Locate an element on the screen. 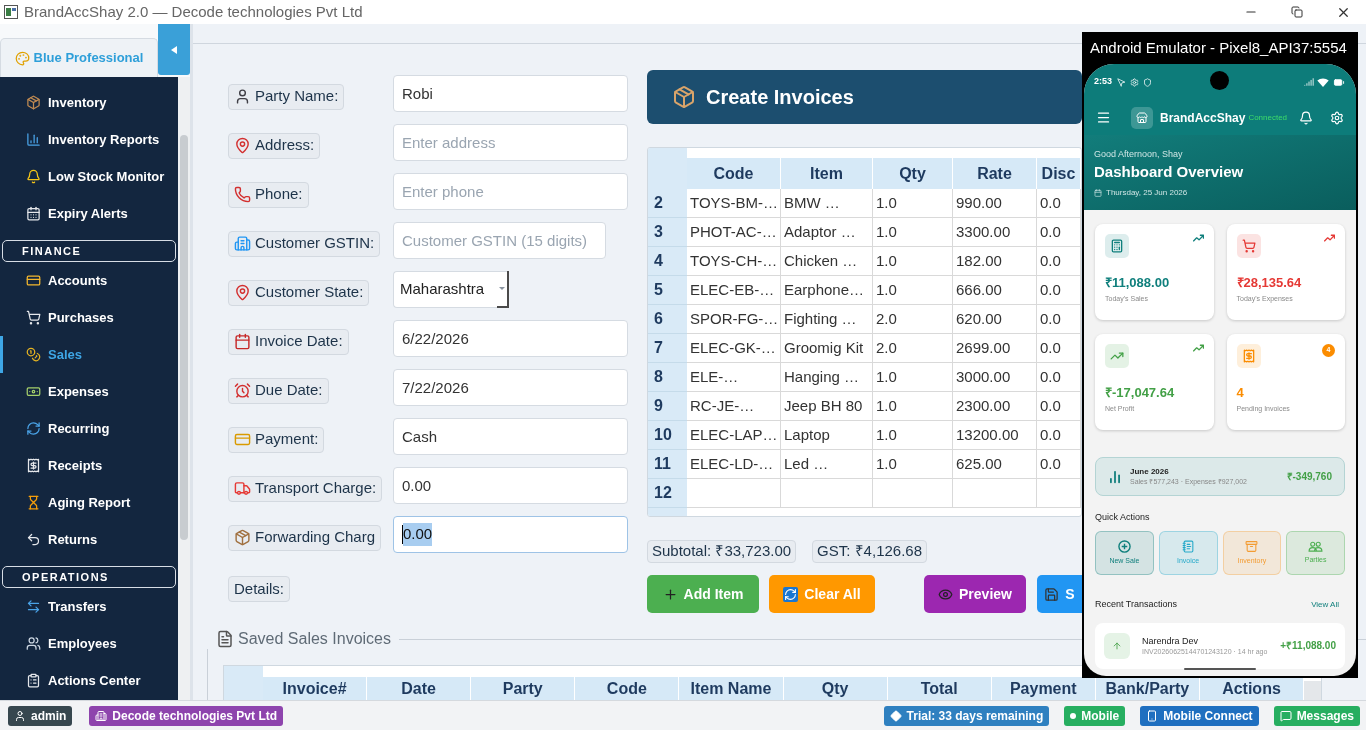 The image size is (1366, 730). text-field: 6/22/2026 is located at coordinates (510, 338).